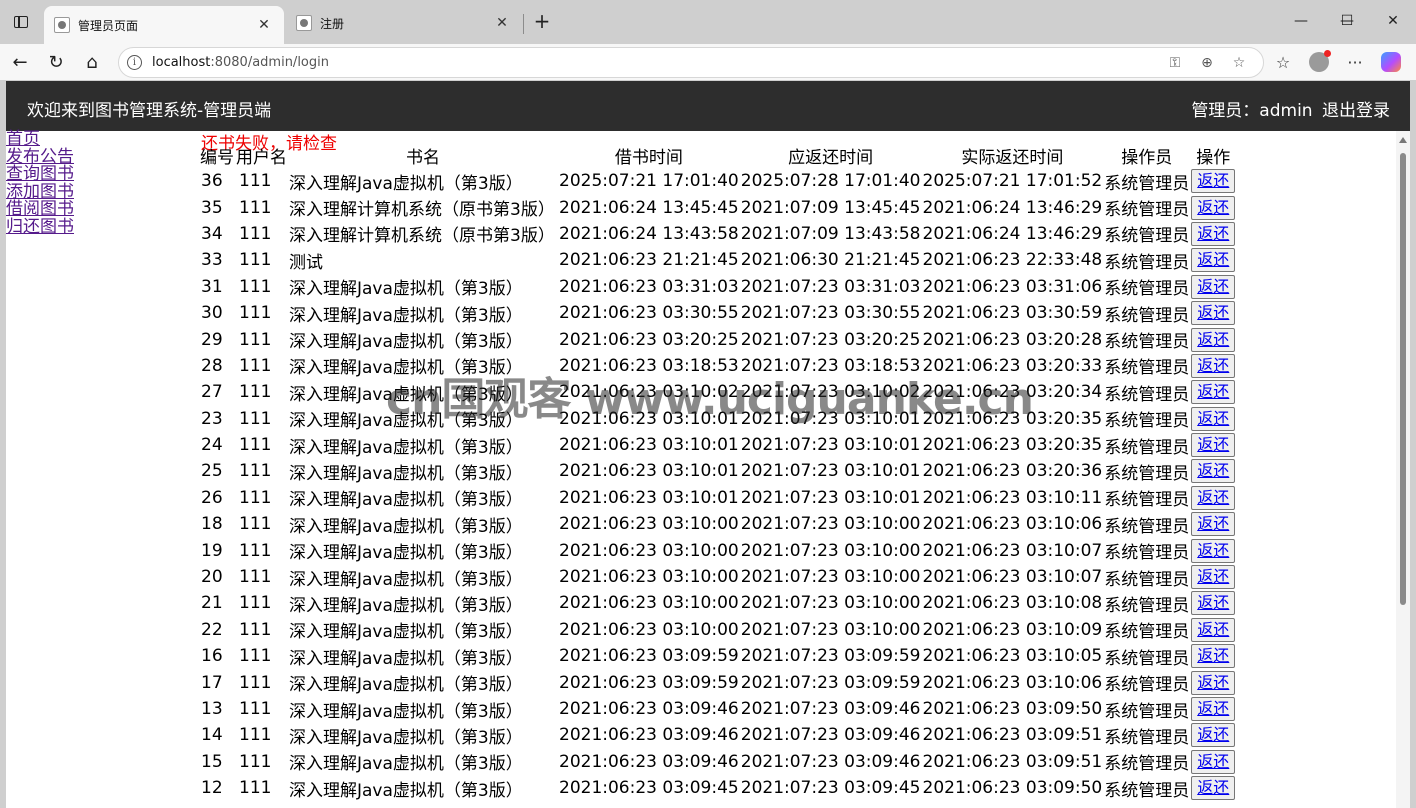  What do you see at coordinates (1012, 207) in the screenshot?
I see `cell-return-time: 2021:06:24 13:46:29` at bounding box center [1012, 207].